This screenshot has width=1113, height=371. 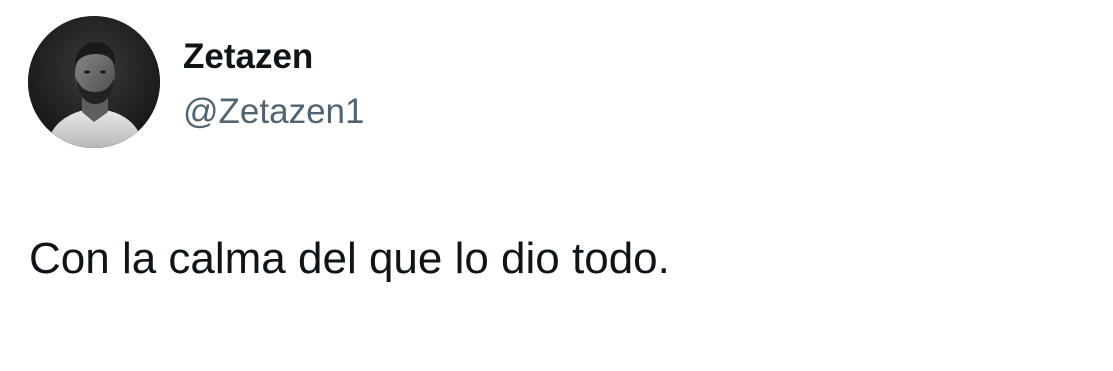 What do you see at coordinates (248, 57) in the screenshot?
I see `author-display-name: Zetazen` at bounding box center [248, 57].